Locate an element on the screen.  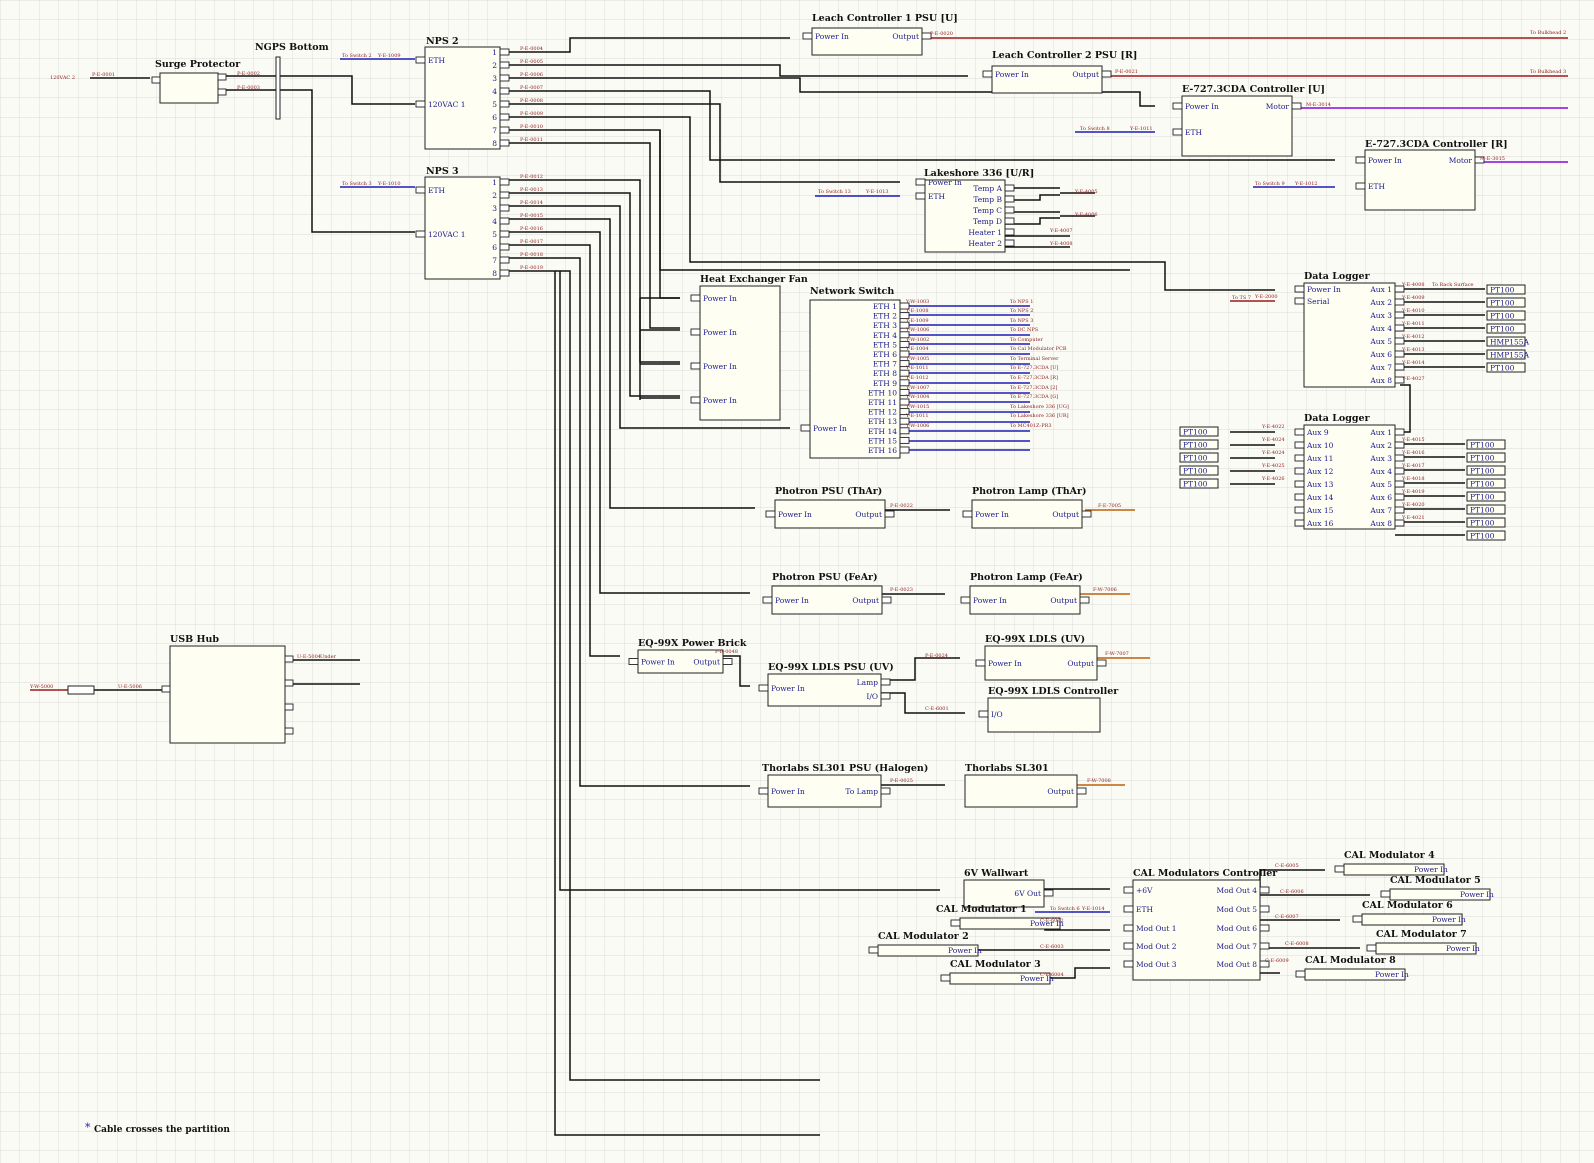
cable-label: To Switch 3 is located at coordinates (357, 184).